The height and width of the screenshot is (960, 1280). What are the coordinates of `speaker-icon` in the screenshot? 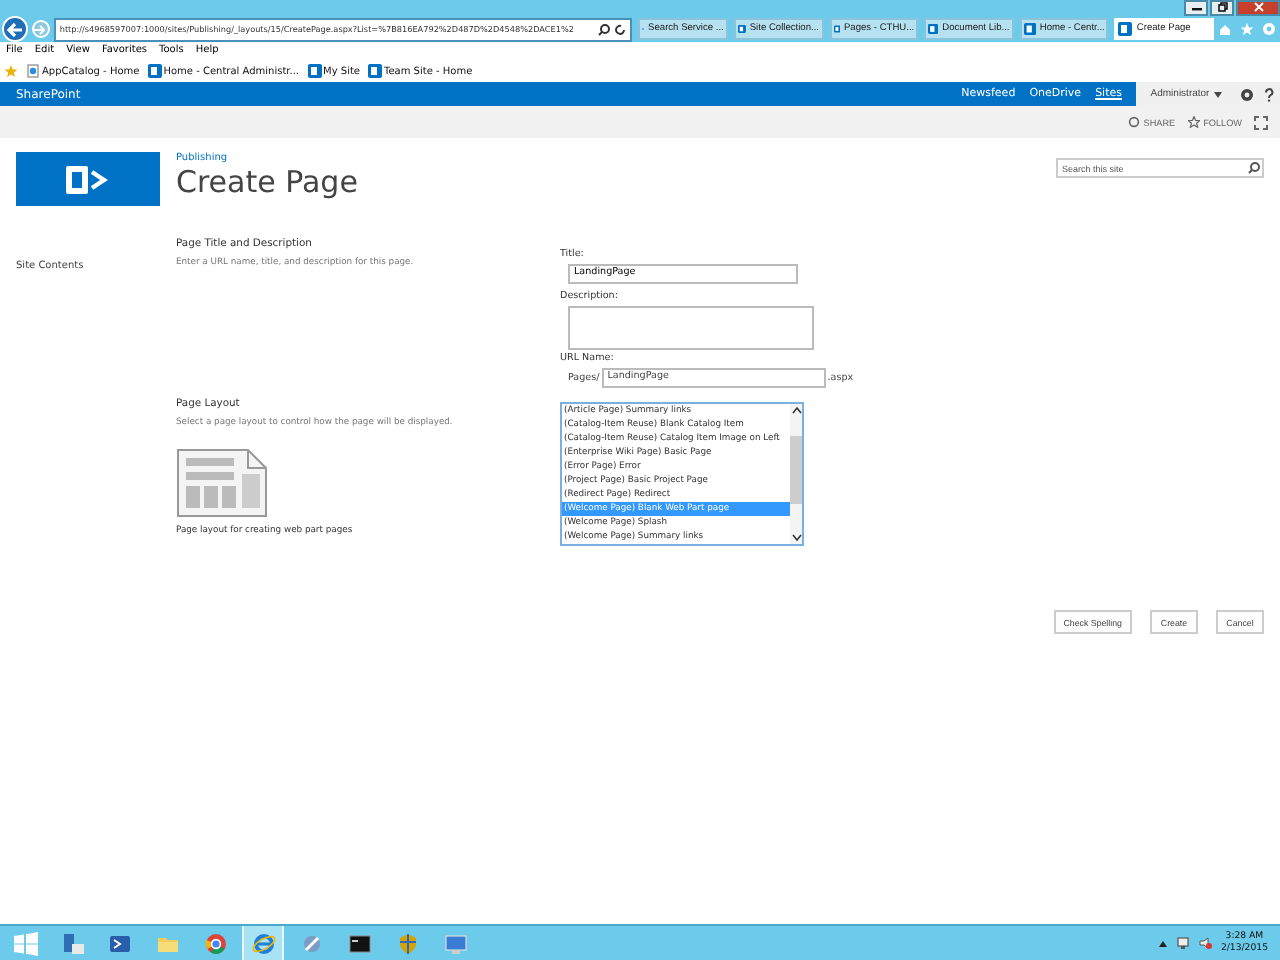 It's located at (1205, 943).